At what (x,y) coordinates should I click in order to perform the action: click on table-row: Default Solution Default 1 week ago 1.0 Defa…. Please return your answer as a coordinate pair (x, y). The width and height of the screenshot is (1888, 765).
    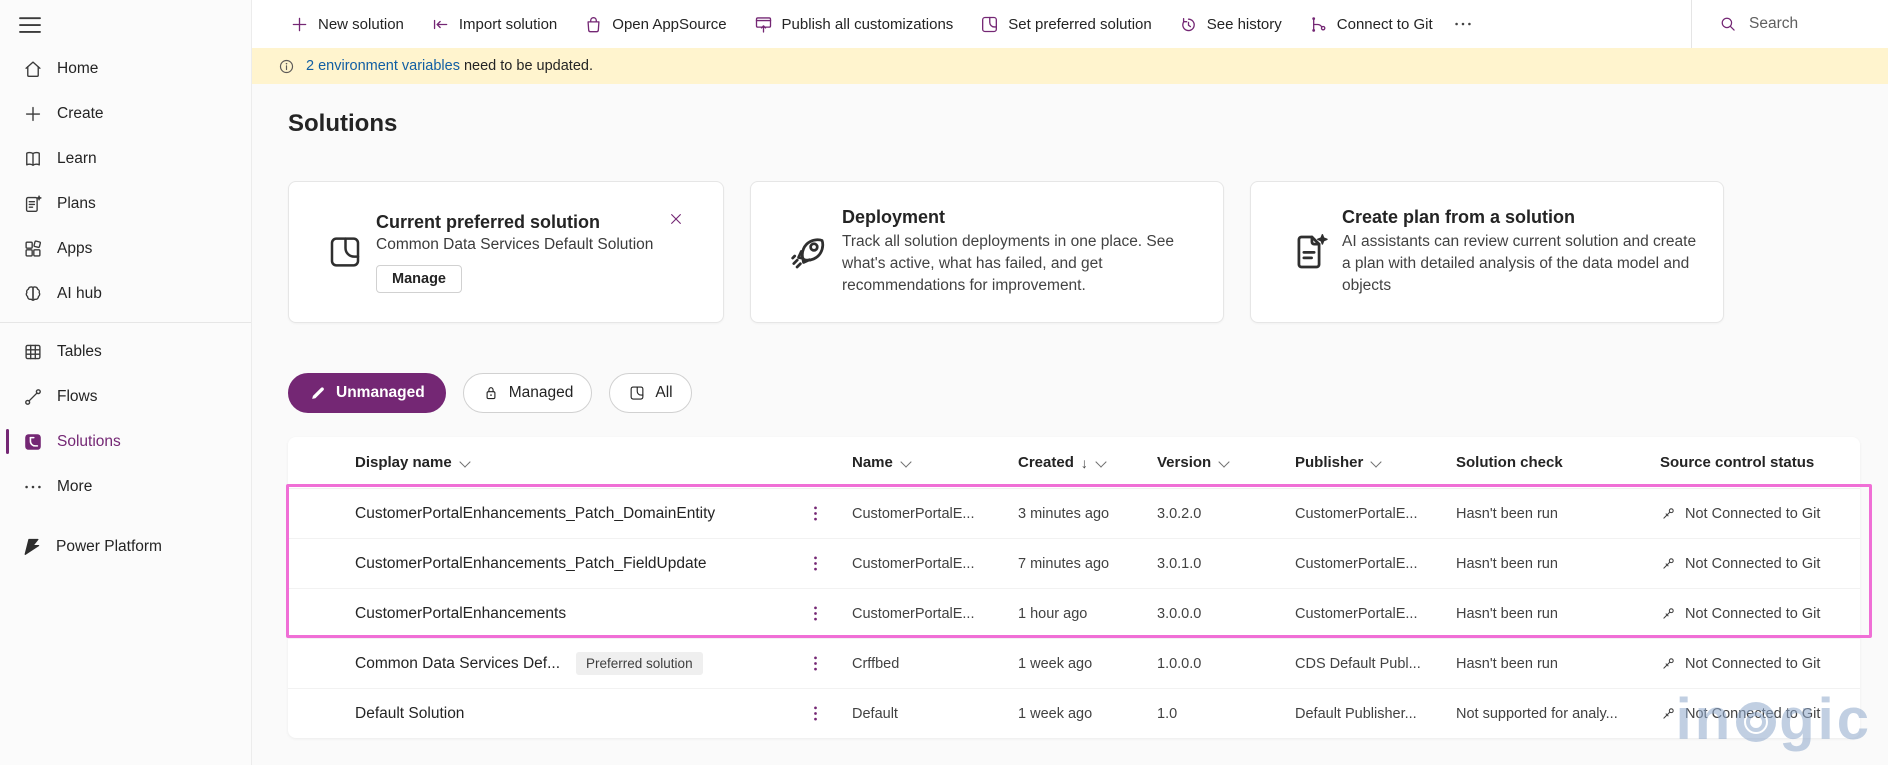
    Looking at the image, I should click on (1074, 713).